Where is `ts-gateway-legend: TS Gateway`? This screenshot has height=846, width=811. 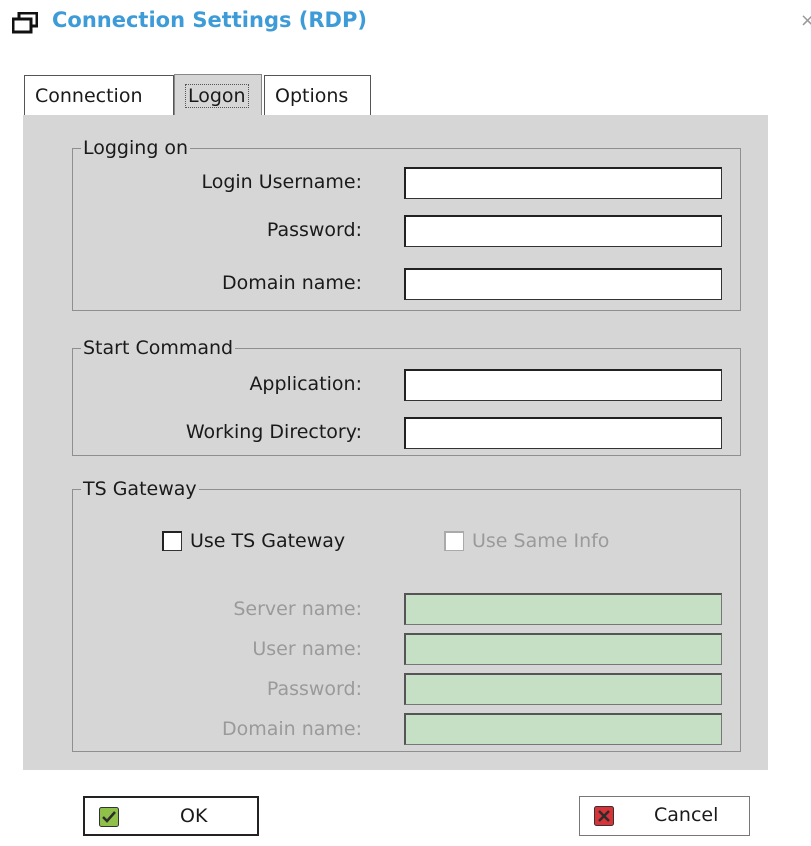 ts-gateway-legend: TS Gateway is located at coordinates (140, 489).